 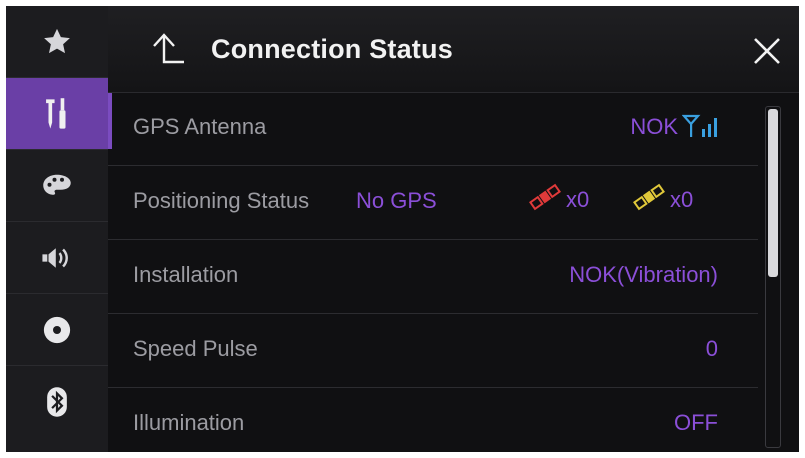 I want to click on satellite-red-icon, so click(x=547, y=200).